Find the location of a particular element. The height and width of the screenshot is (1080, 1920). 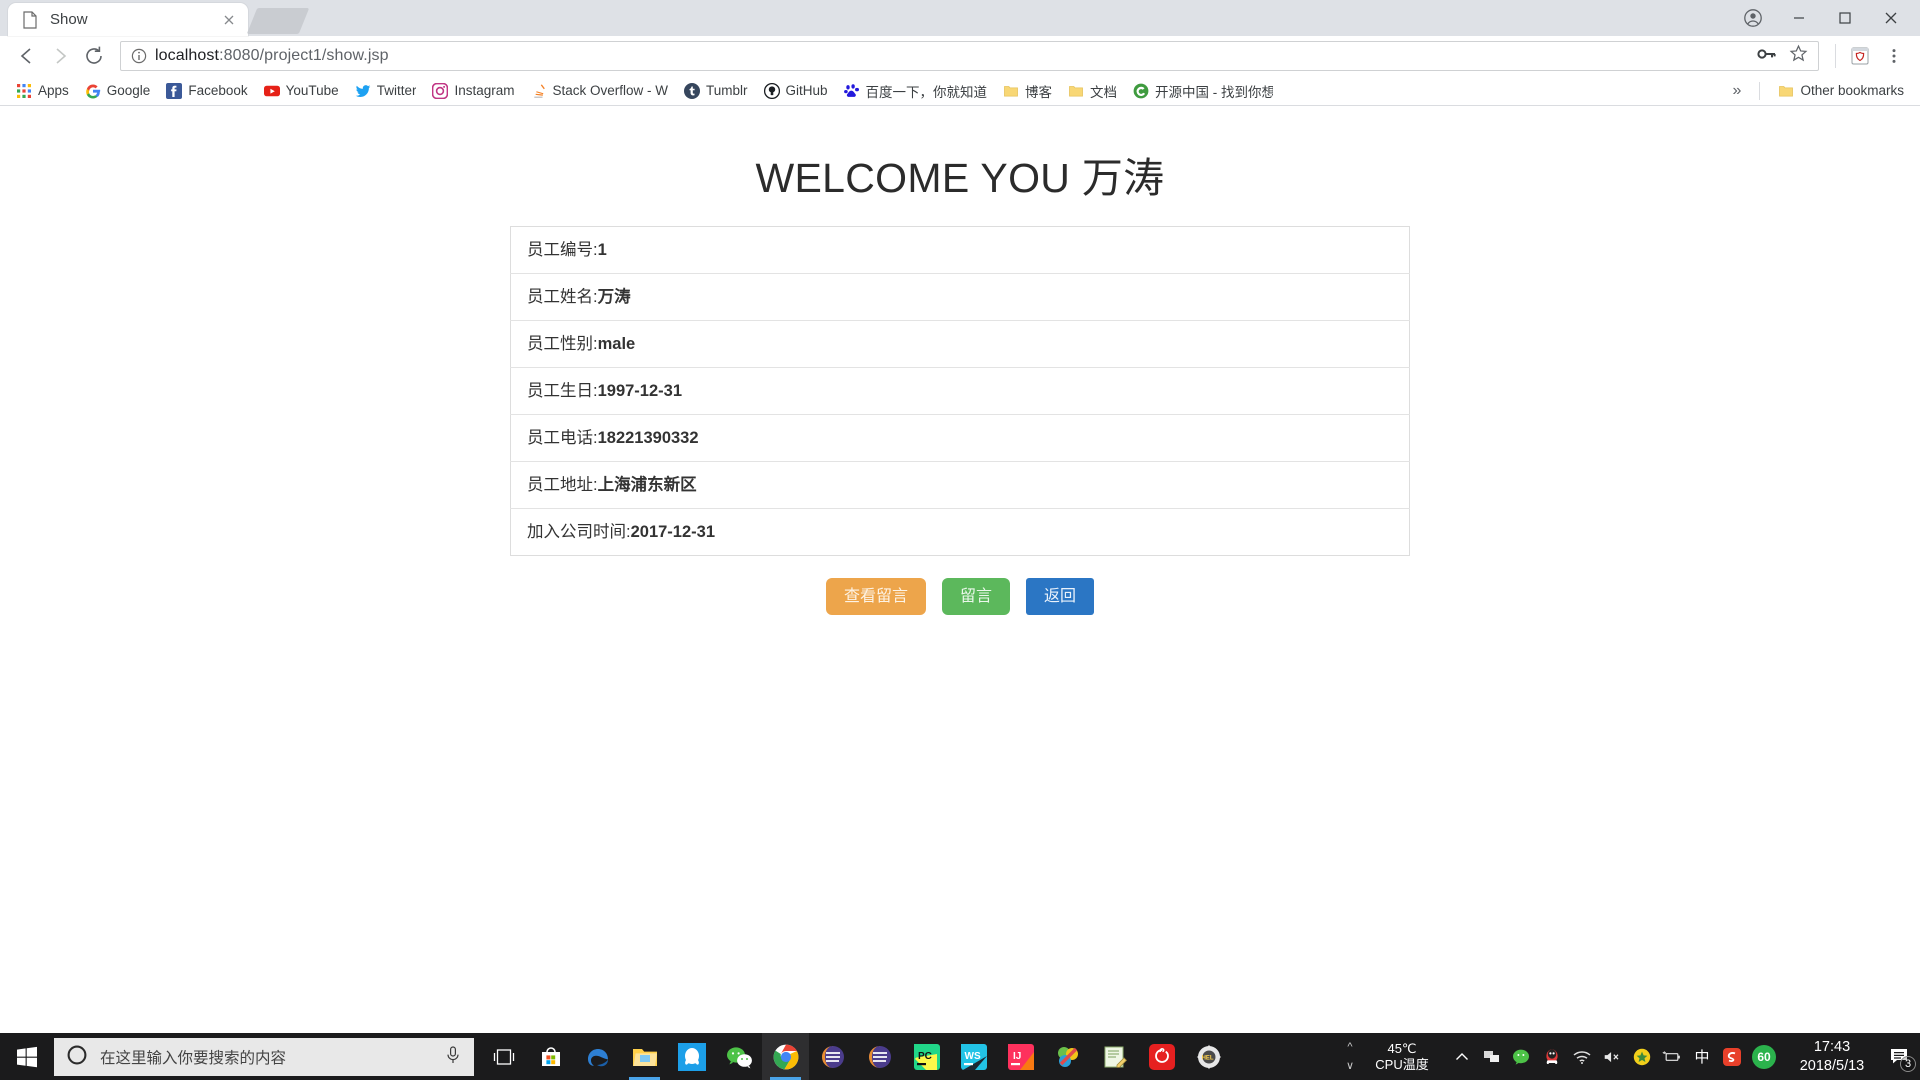

task-view-icon is located at coordinates (503, 1056).